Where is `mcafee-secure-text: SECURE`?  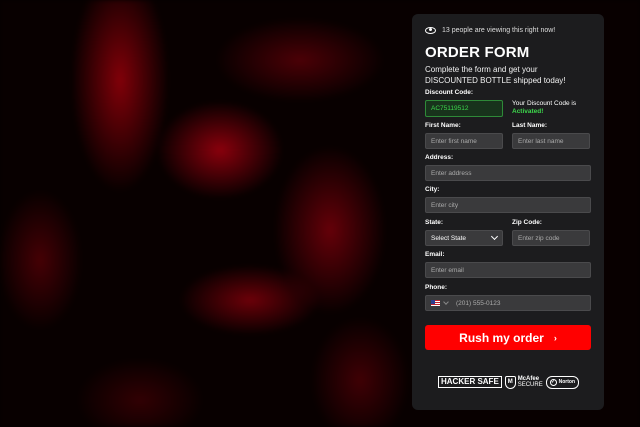 mcafee-secure-text: SECURE is located at coordinates (530, 385).